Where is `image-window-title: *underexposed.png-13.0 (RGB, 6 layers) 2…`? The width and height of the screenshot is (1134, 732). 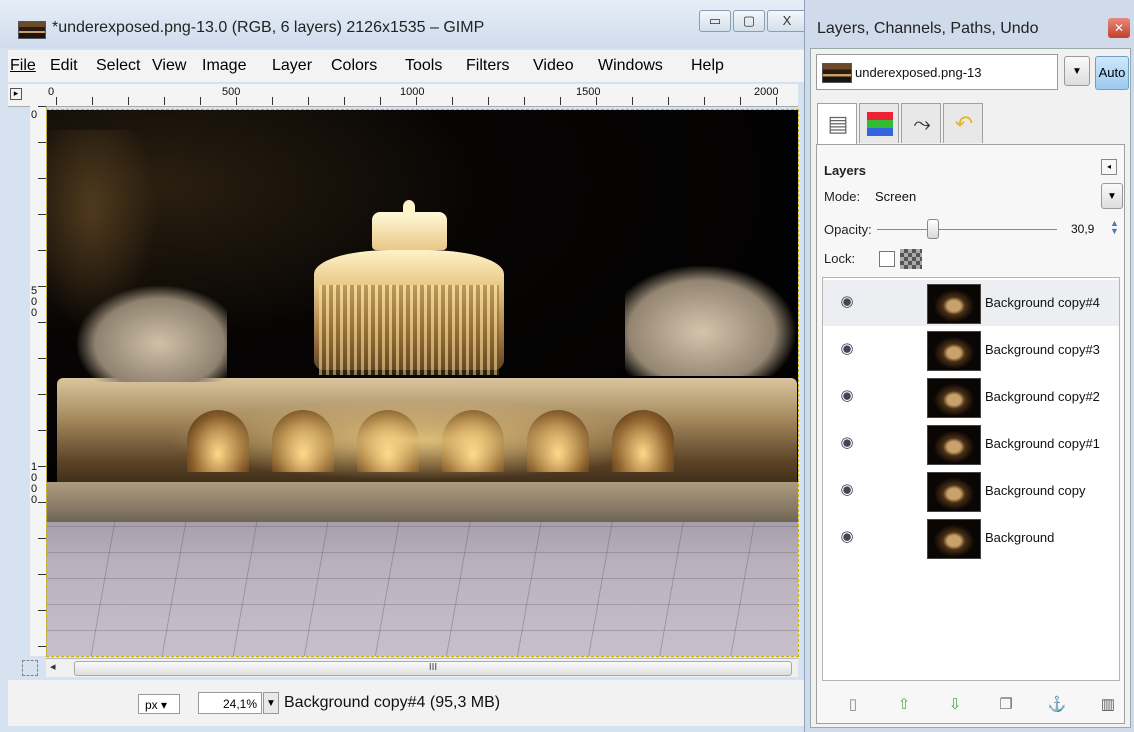 image-window-title: *underexposed.png-13.0 (RGB, 6 layers) 2… is located at coordinates (268, 27).